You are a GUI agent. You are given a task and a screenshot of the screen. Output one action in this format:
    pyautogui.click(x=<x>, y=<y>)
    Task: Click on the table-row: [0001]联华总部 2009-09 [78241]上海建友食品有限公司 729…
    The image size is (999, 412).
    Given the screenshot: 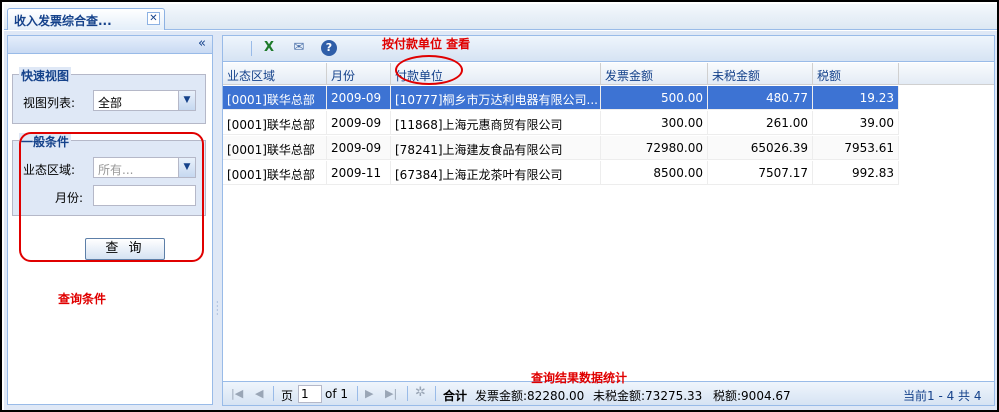 What is the action you would take?
    pyautogui.click(x=561, y=148)
    